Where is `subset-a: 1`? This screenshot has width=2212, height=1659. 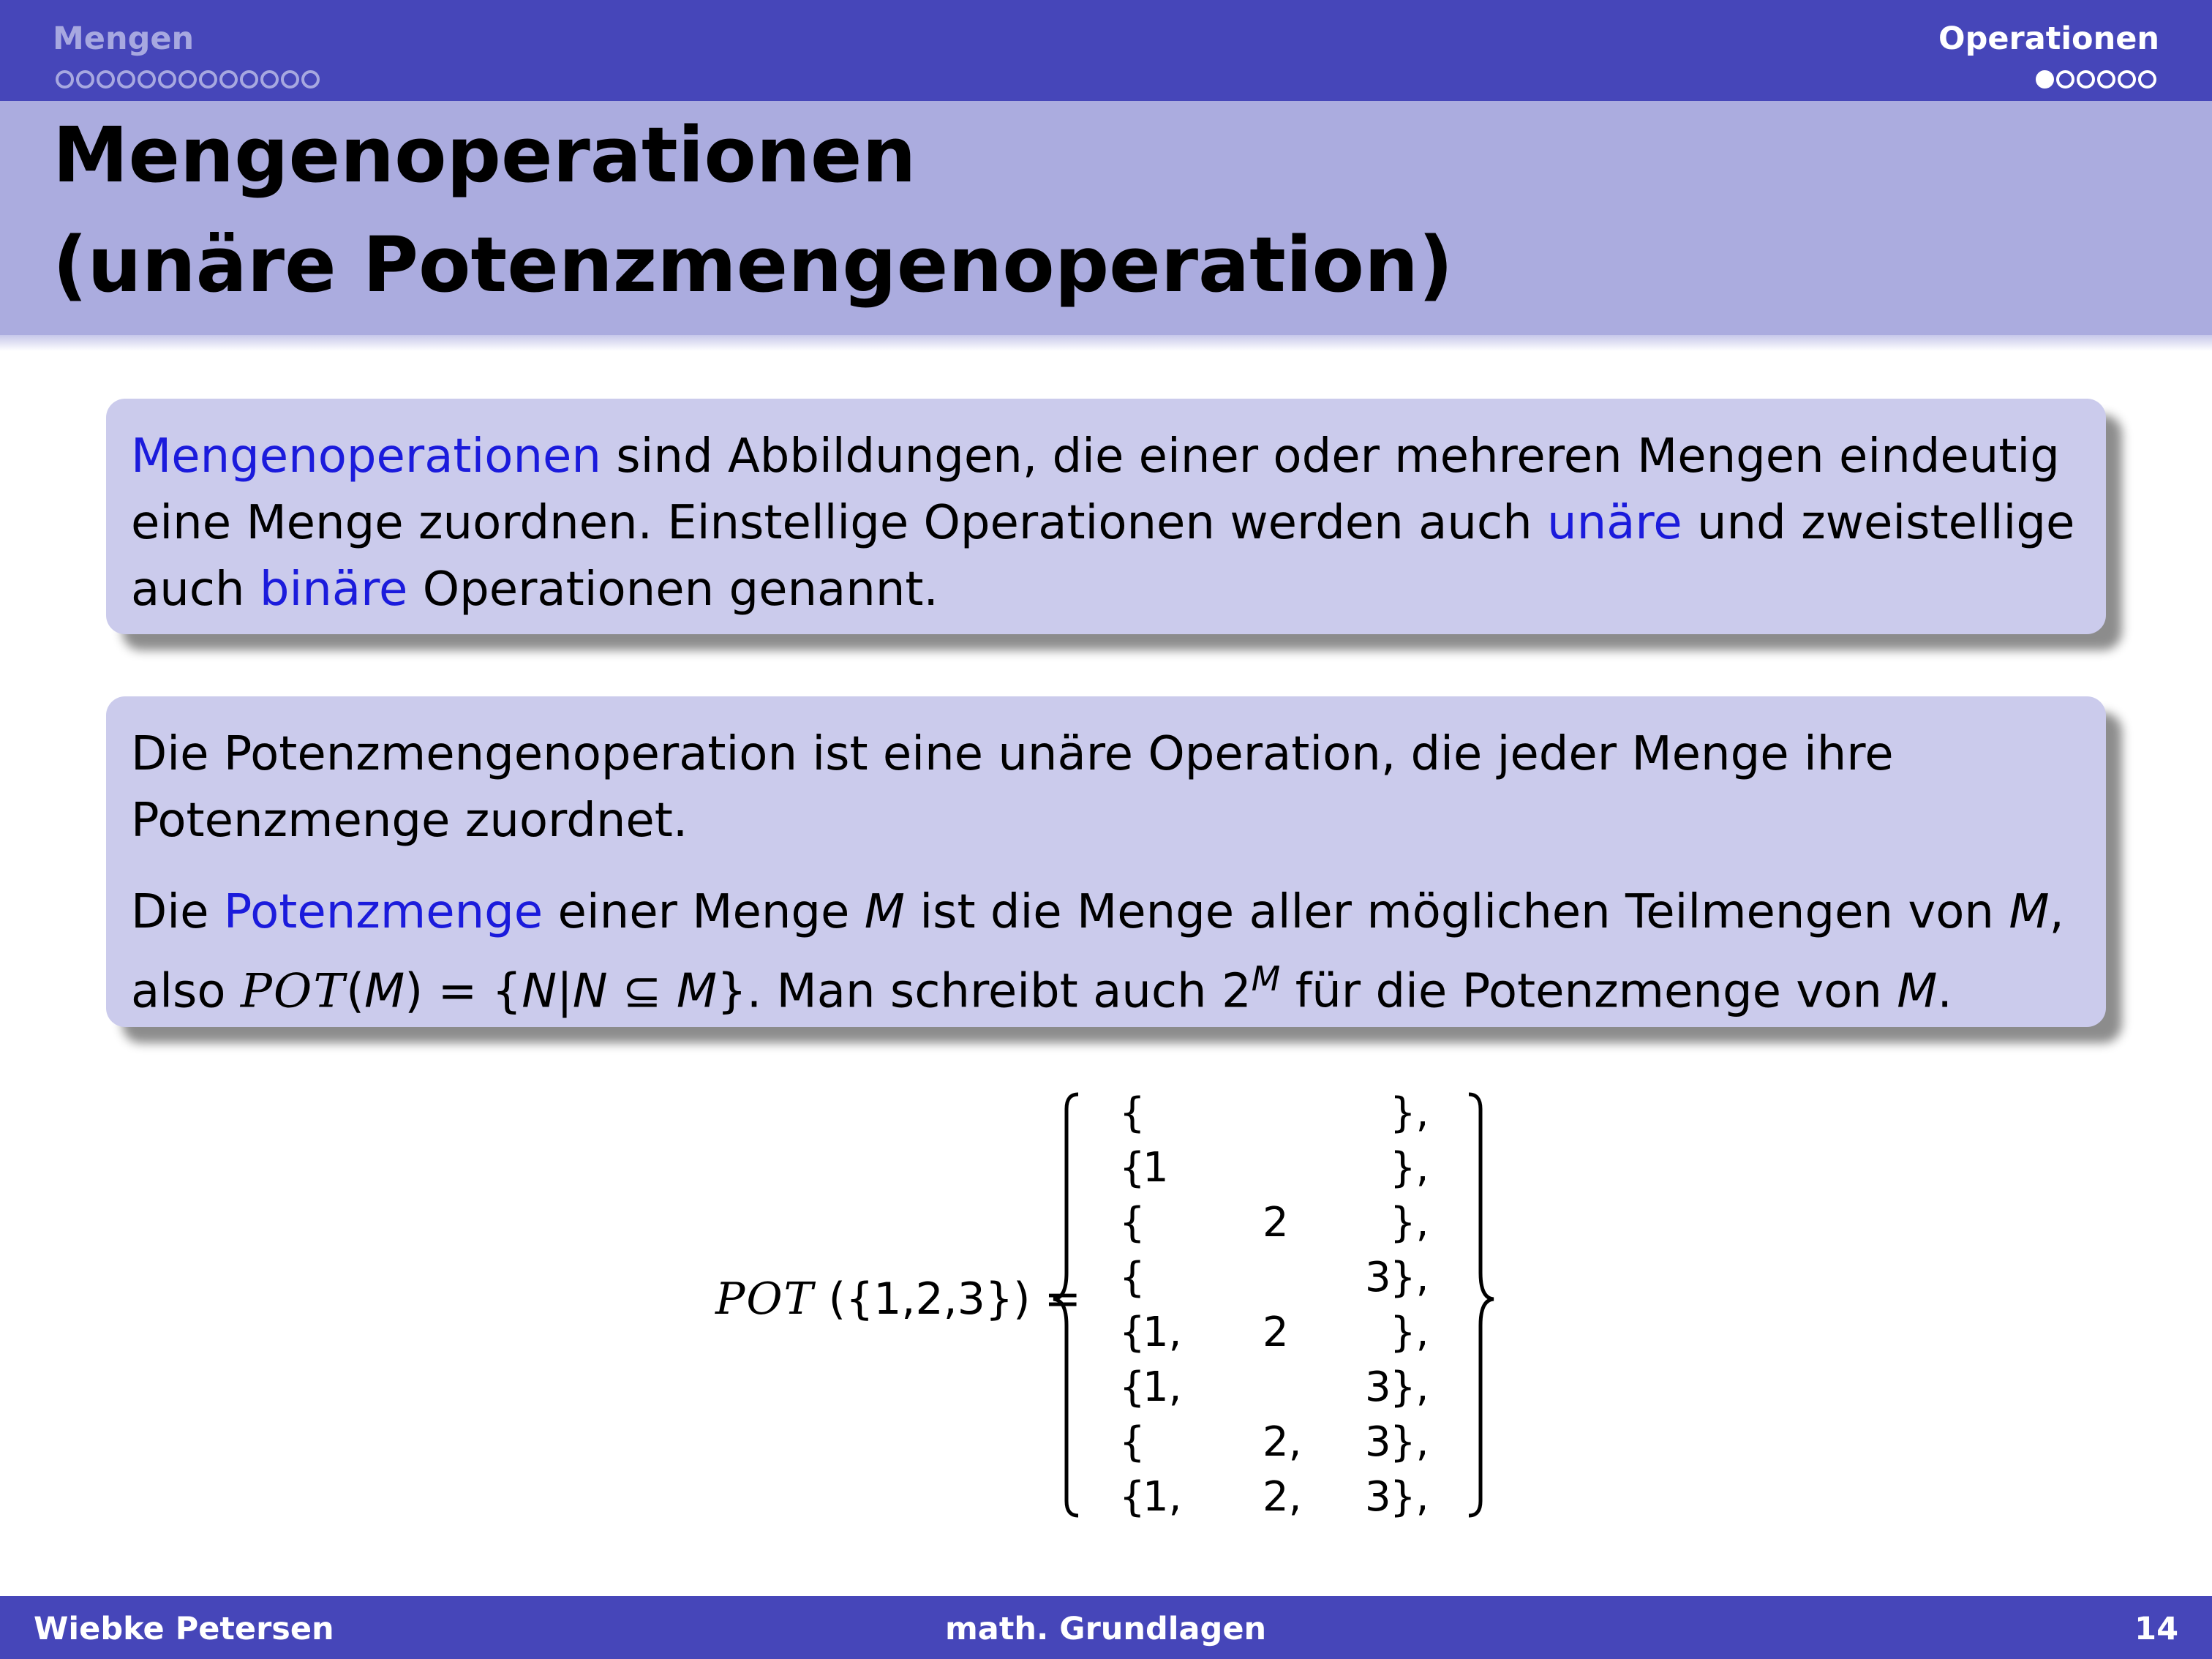
subset-a: 1 is located at coordinates (1156, 1168).